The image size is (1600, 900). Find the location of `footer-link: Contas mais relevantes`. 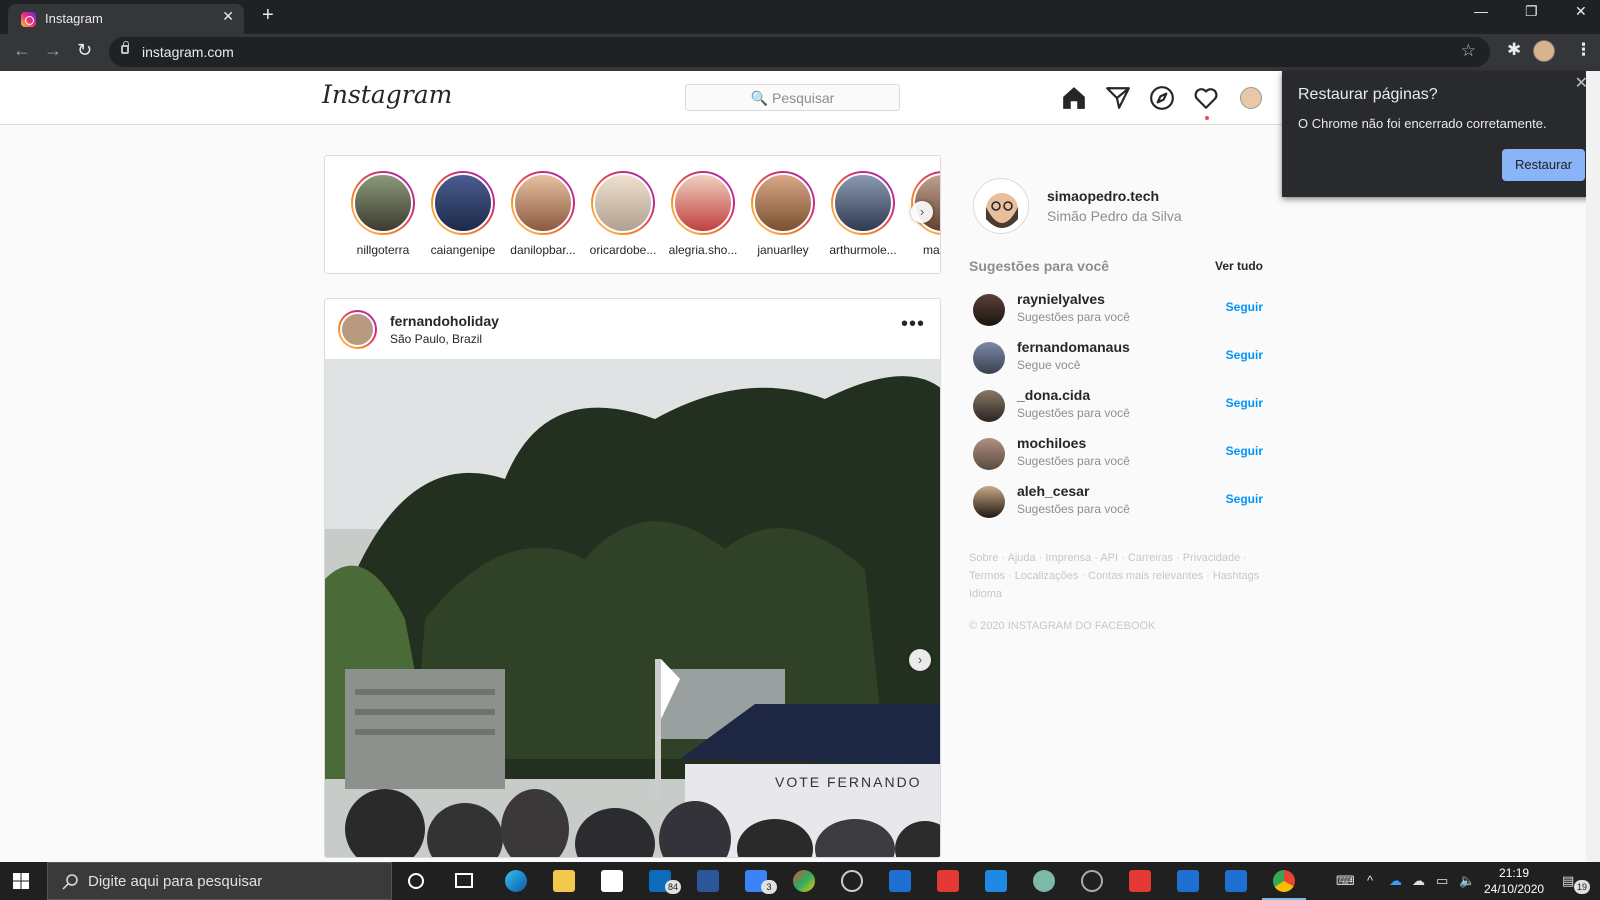

footer-link: Contas mais relevantes is located at coordinates (1145, 576).